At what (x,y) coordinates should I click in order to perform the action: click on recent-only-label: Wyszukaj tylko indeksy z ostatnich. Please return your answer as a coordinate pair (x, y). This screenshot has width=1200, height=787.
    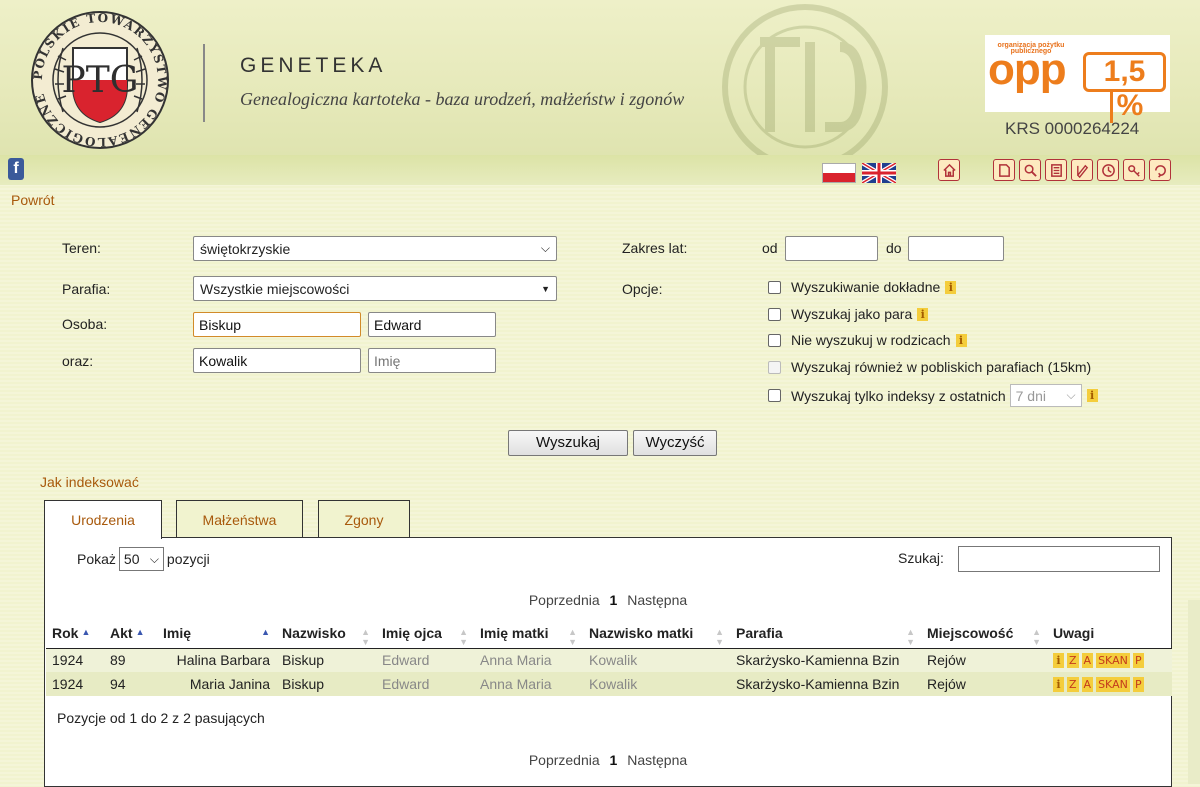
    Looking at the image, I should click on (898, 395).